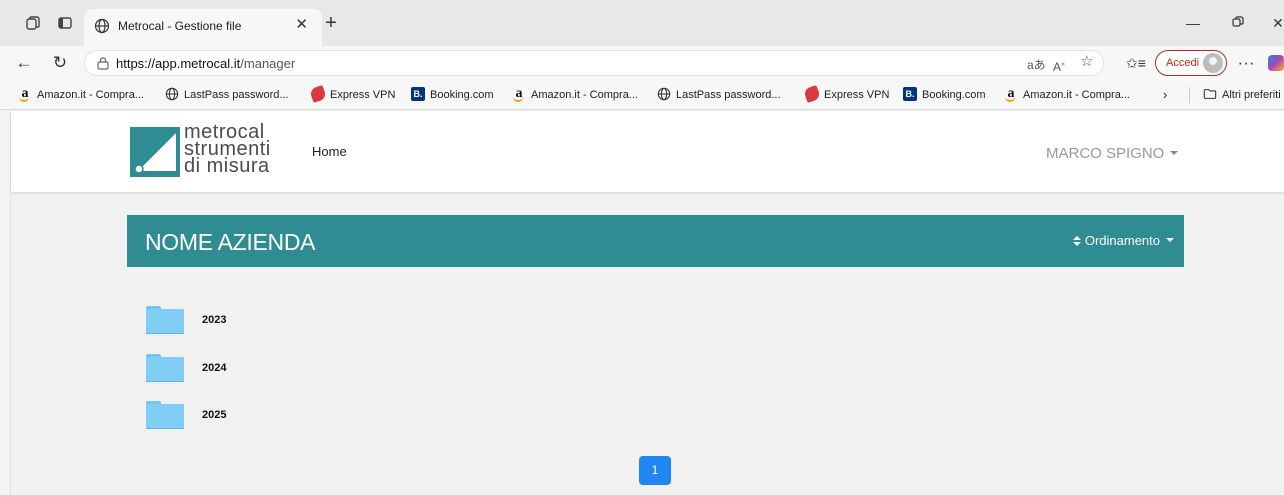 The height and width of the screenshot is (495, 1284). Describe the element at coordinates (155, 152) in the screenshot. I see `logo-mark-icon` at that location.